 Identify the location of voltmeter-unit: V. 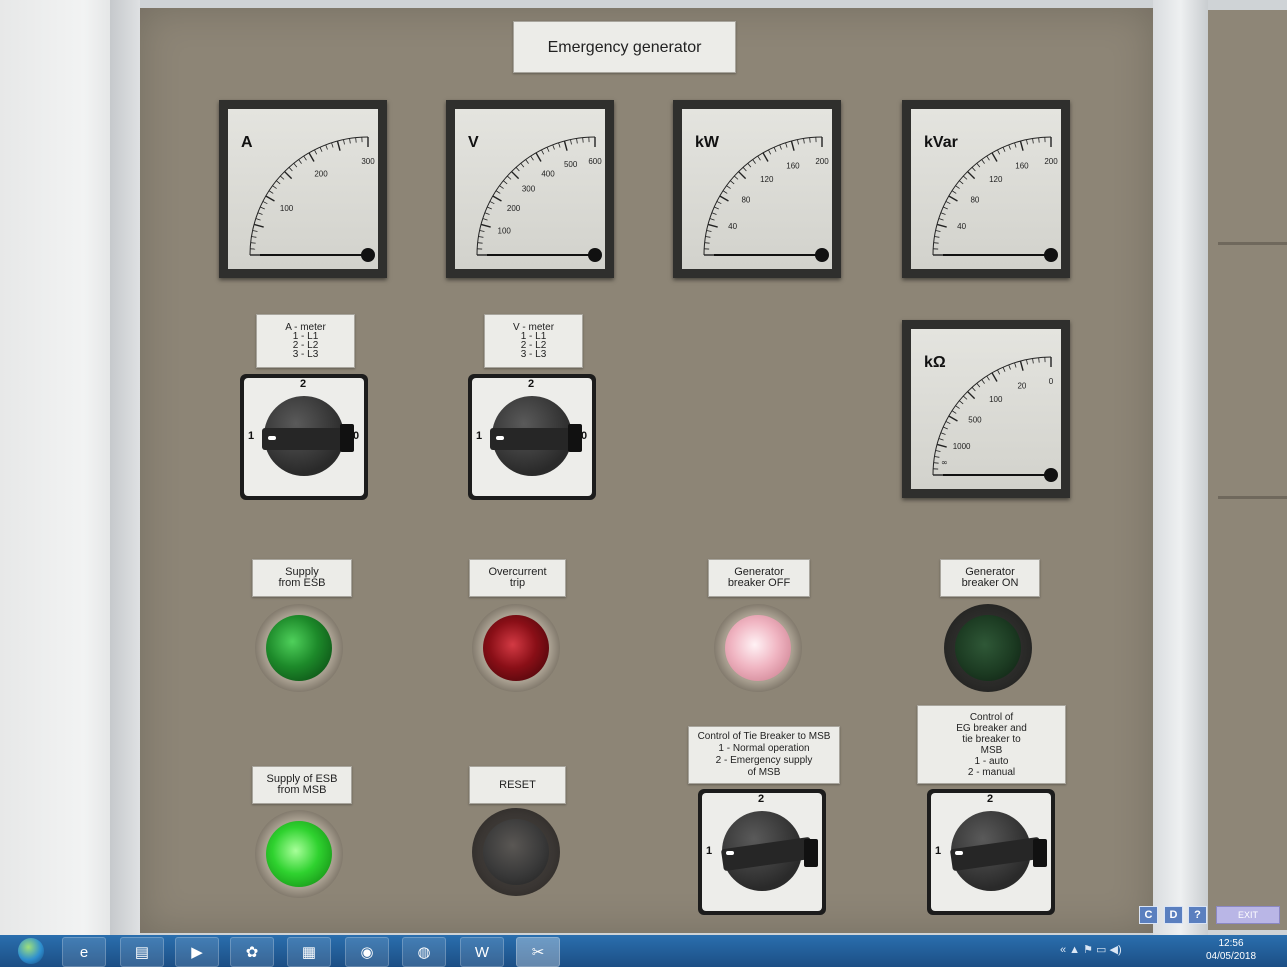
(473, 142).